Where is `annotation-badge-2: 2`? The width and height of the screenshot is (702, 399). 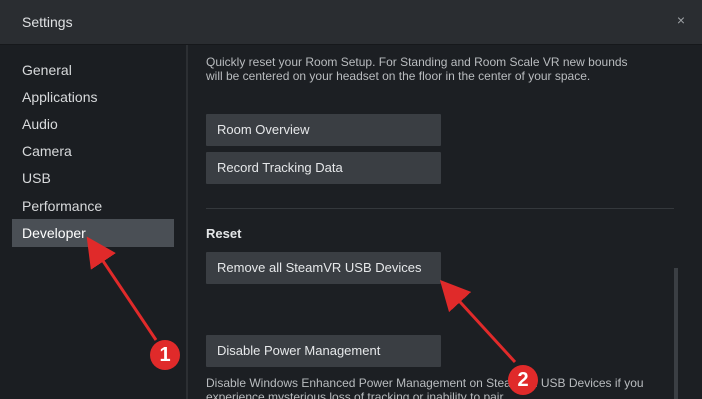 annotation-badge-2: 2 is located at coordinates (523, 380).